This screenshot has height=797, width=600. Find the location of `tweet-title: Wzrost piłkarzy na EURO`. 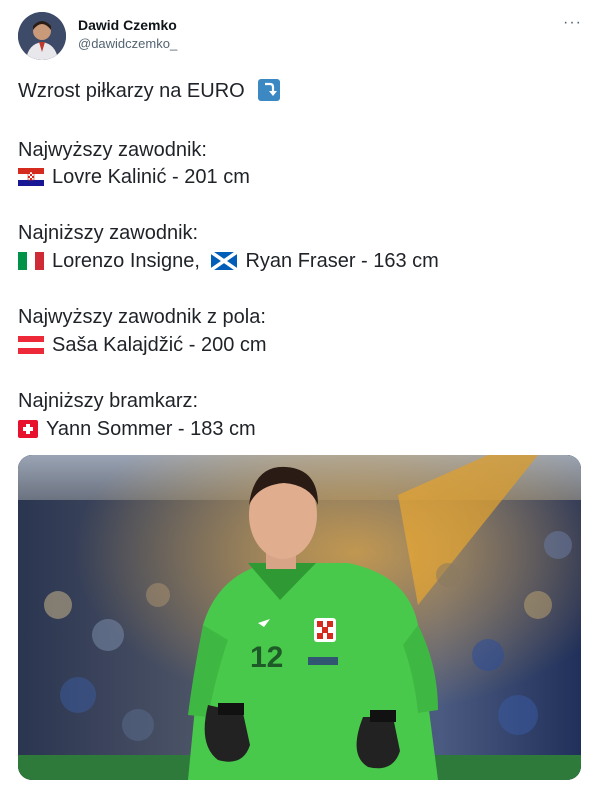

tweet-title: Wzrost piłkarzy na EURO is located at coordinates (131, 91).